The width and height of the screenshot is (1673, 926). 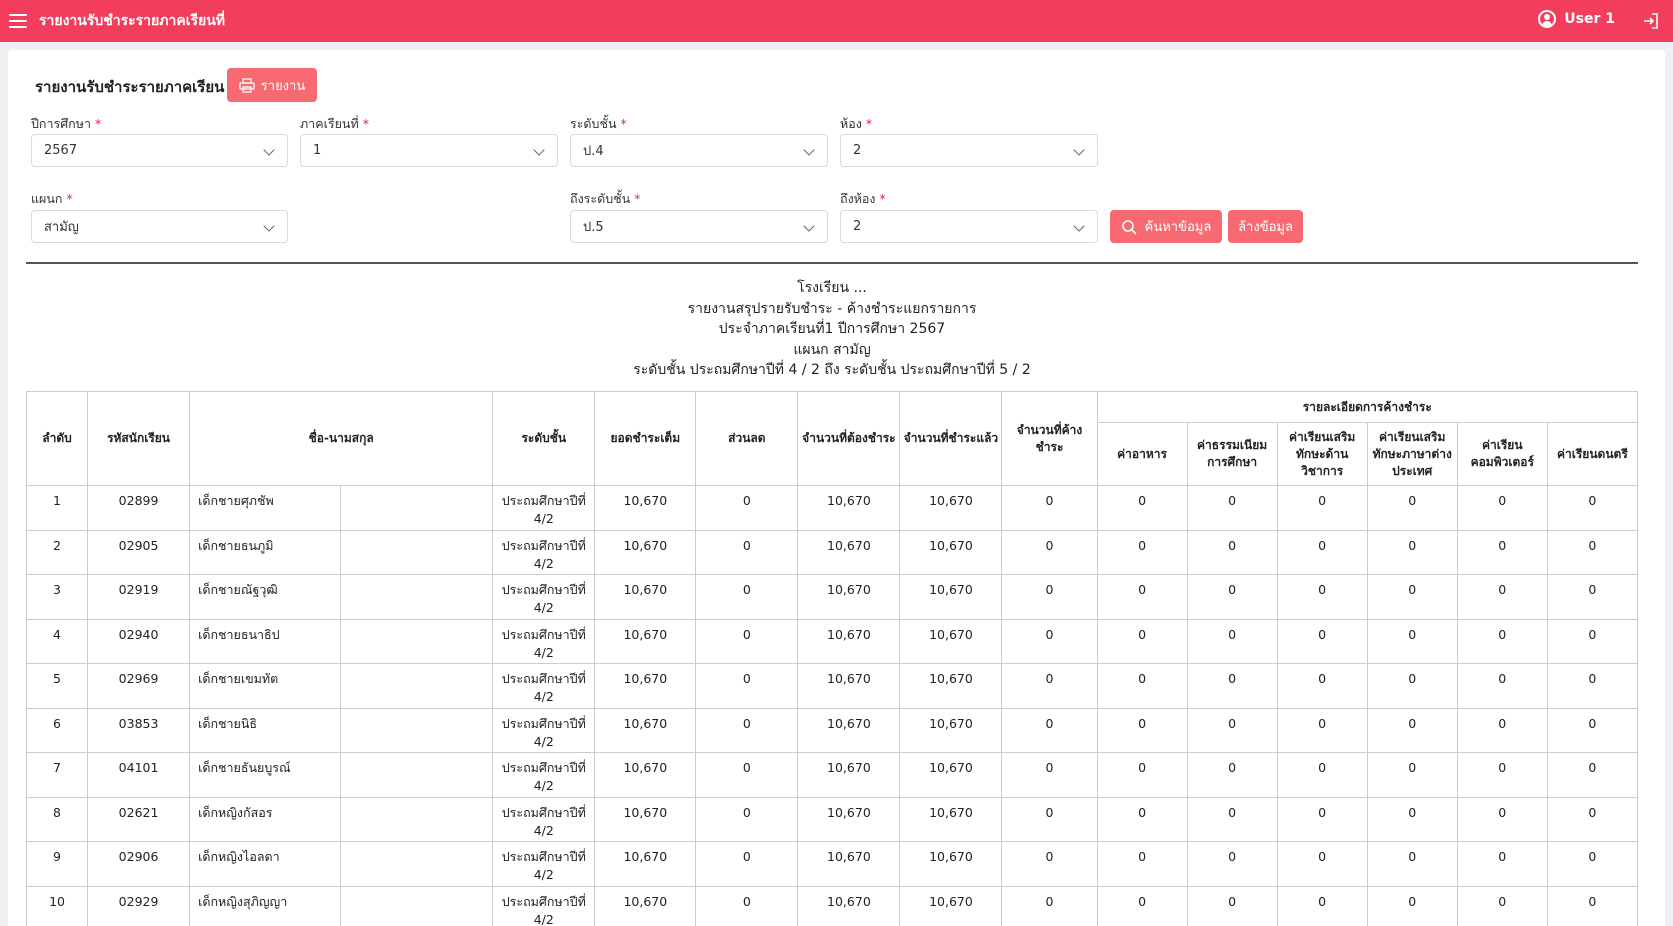 I want to click on dept-select: สามัญ, so click(x=159, y=226).